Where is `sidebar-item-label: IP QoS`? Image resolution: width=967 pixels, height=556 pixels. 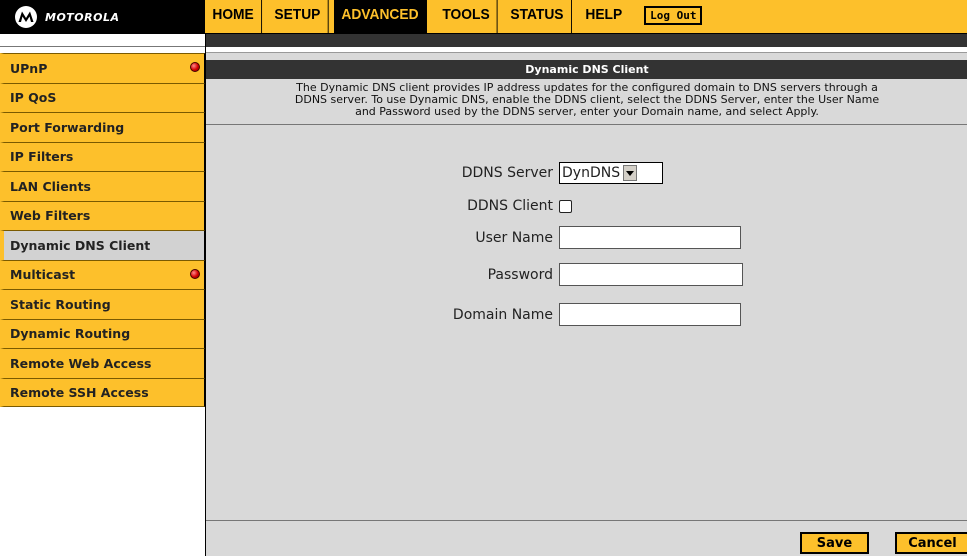
sidebar-item-label: IP QoS is located at coordinates (33, 98).